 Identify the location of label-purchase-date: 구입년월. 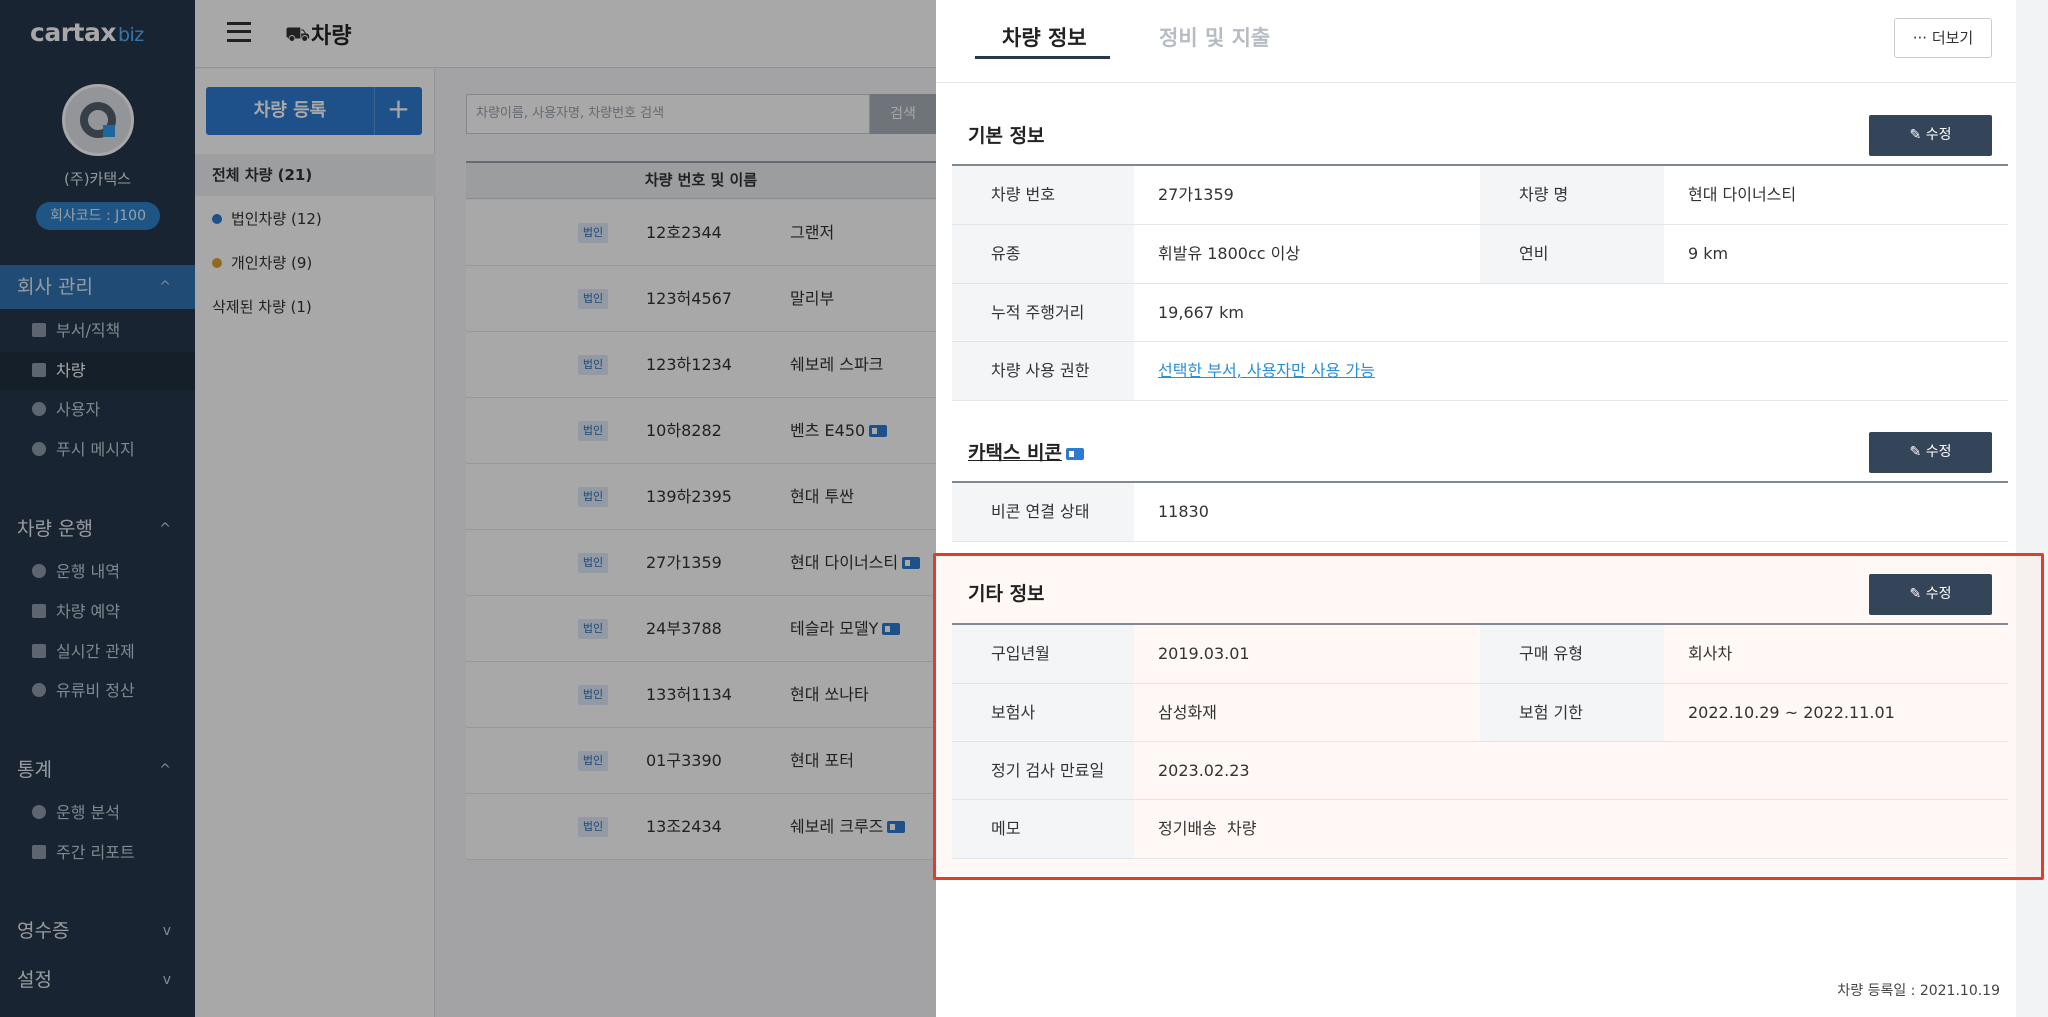
(1043, 654).